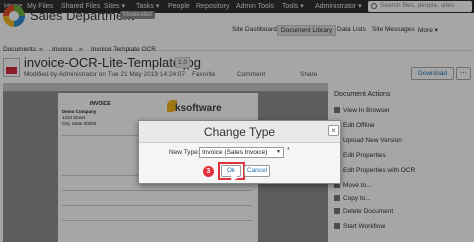 This screenshot has height=242, width=474. I want to click on dialog-title: Change Type, so click(239, 132).